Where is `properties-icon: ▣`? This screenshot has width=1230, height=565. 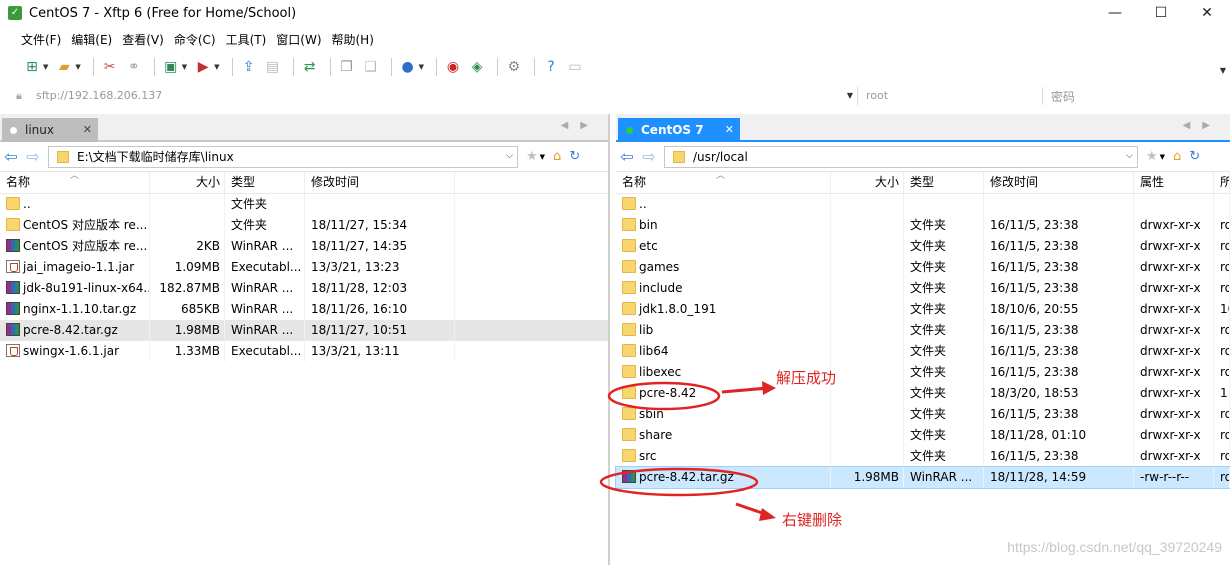
properties-icon: ▣ is located at coordinates (171, 67).